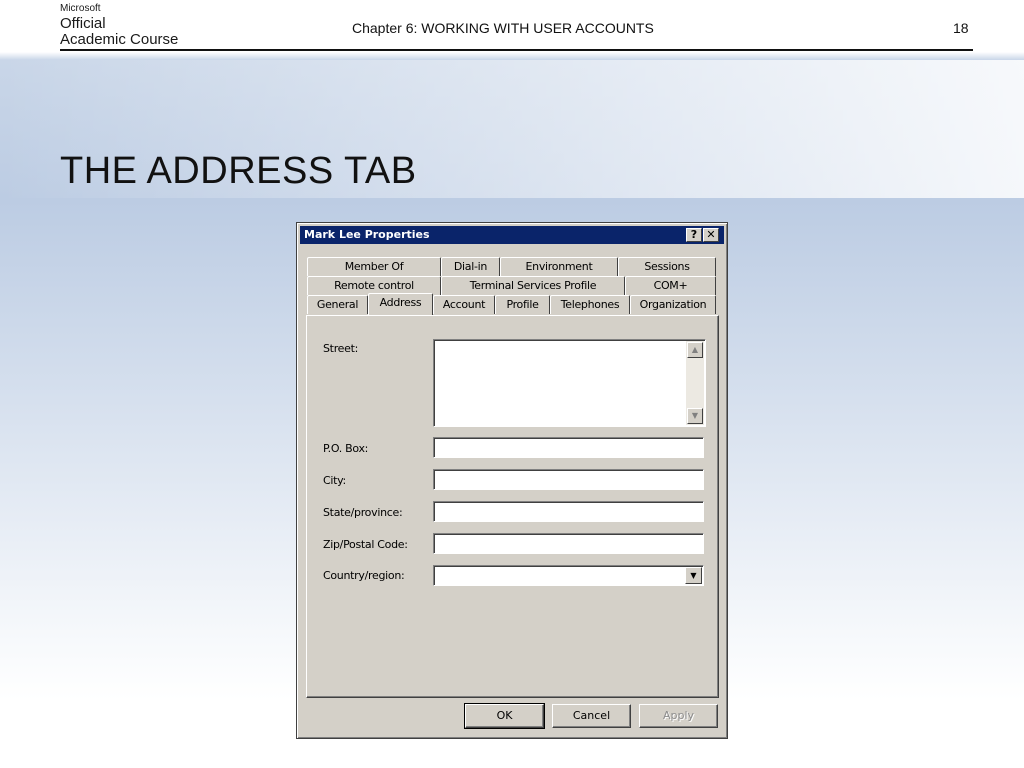 The height and width of the screenshot is (768, 1024). What do you see at coordinates (512, 235) in the screenshot?
I see `dialog-titlebar: Mark Lee Properties ? ✕` at bounding box center [512, 235].